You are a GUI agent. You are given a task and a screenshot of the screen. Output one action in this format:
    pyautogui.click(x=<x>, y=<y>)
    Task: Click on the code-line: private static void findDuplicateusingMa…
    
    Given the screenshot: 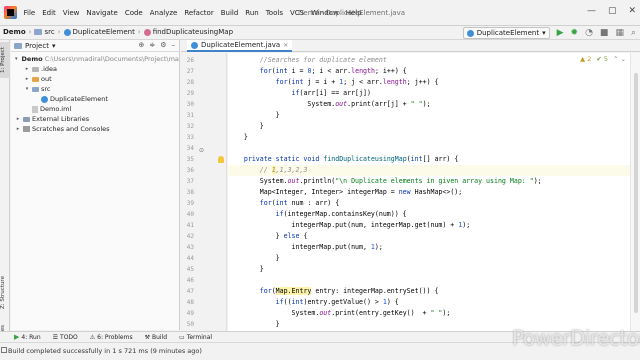 What is the action you would take?
    pyautogui.click(x=429, y=159)
    